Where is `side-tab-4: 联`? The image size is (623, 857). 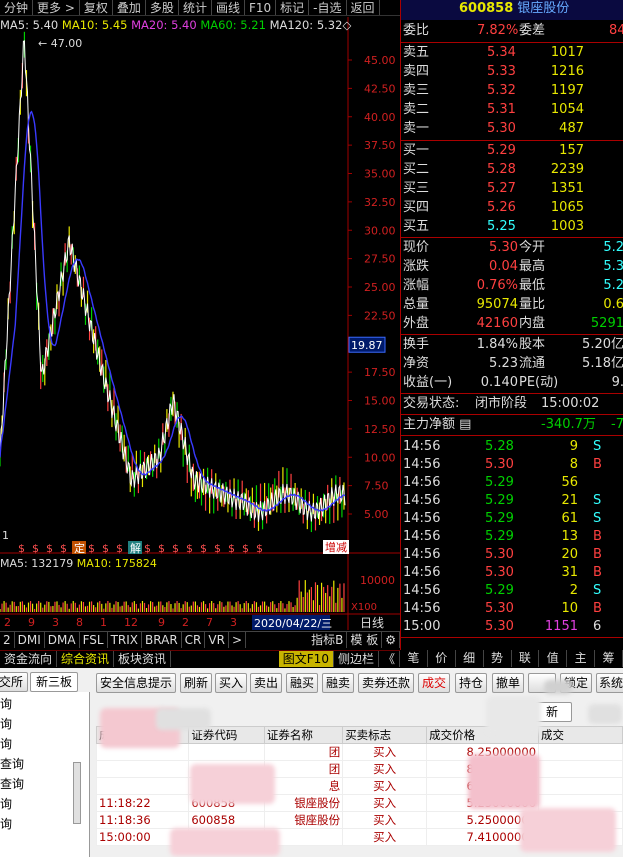
side-tab-4: 联 is located at coordinates (526, 658).